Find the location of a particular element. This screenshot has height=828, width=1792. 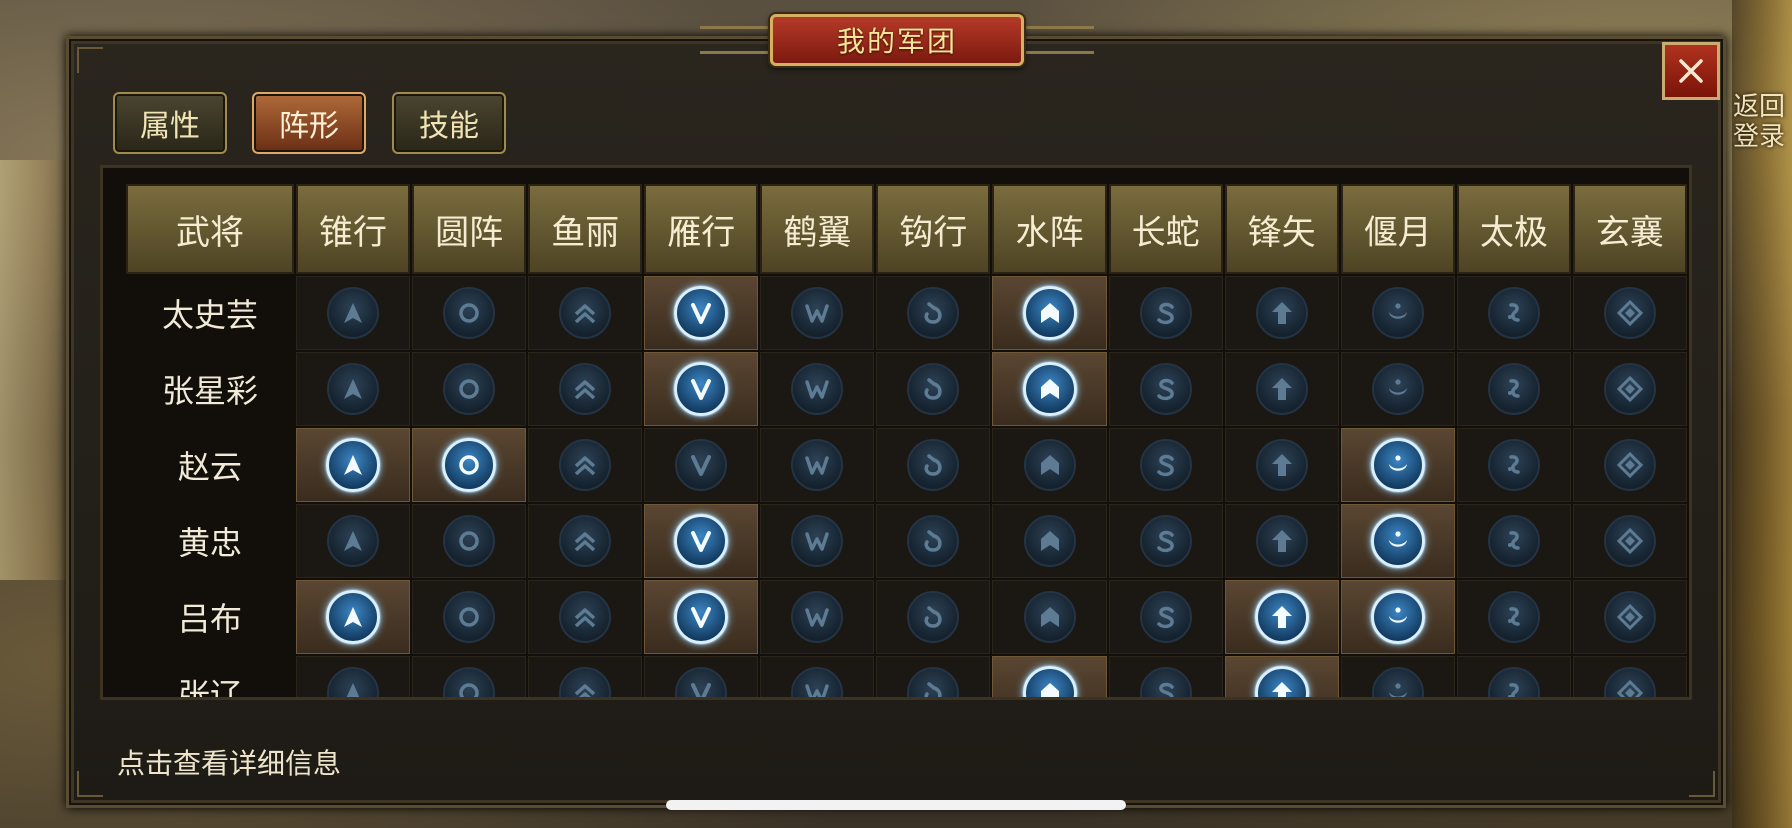

tab-formation: 阵形 is located at coordinates (309, 123).